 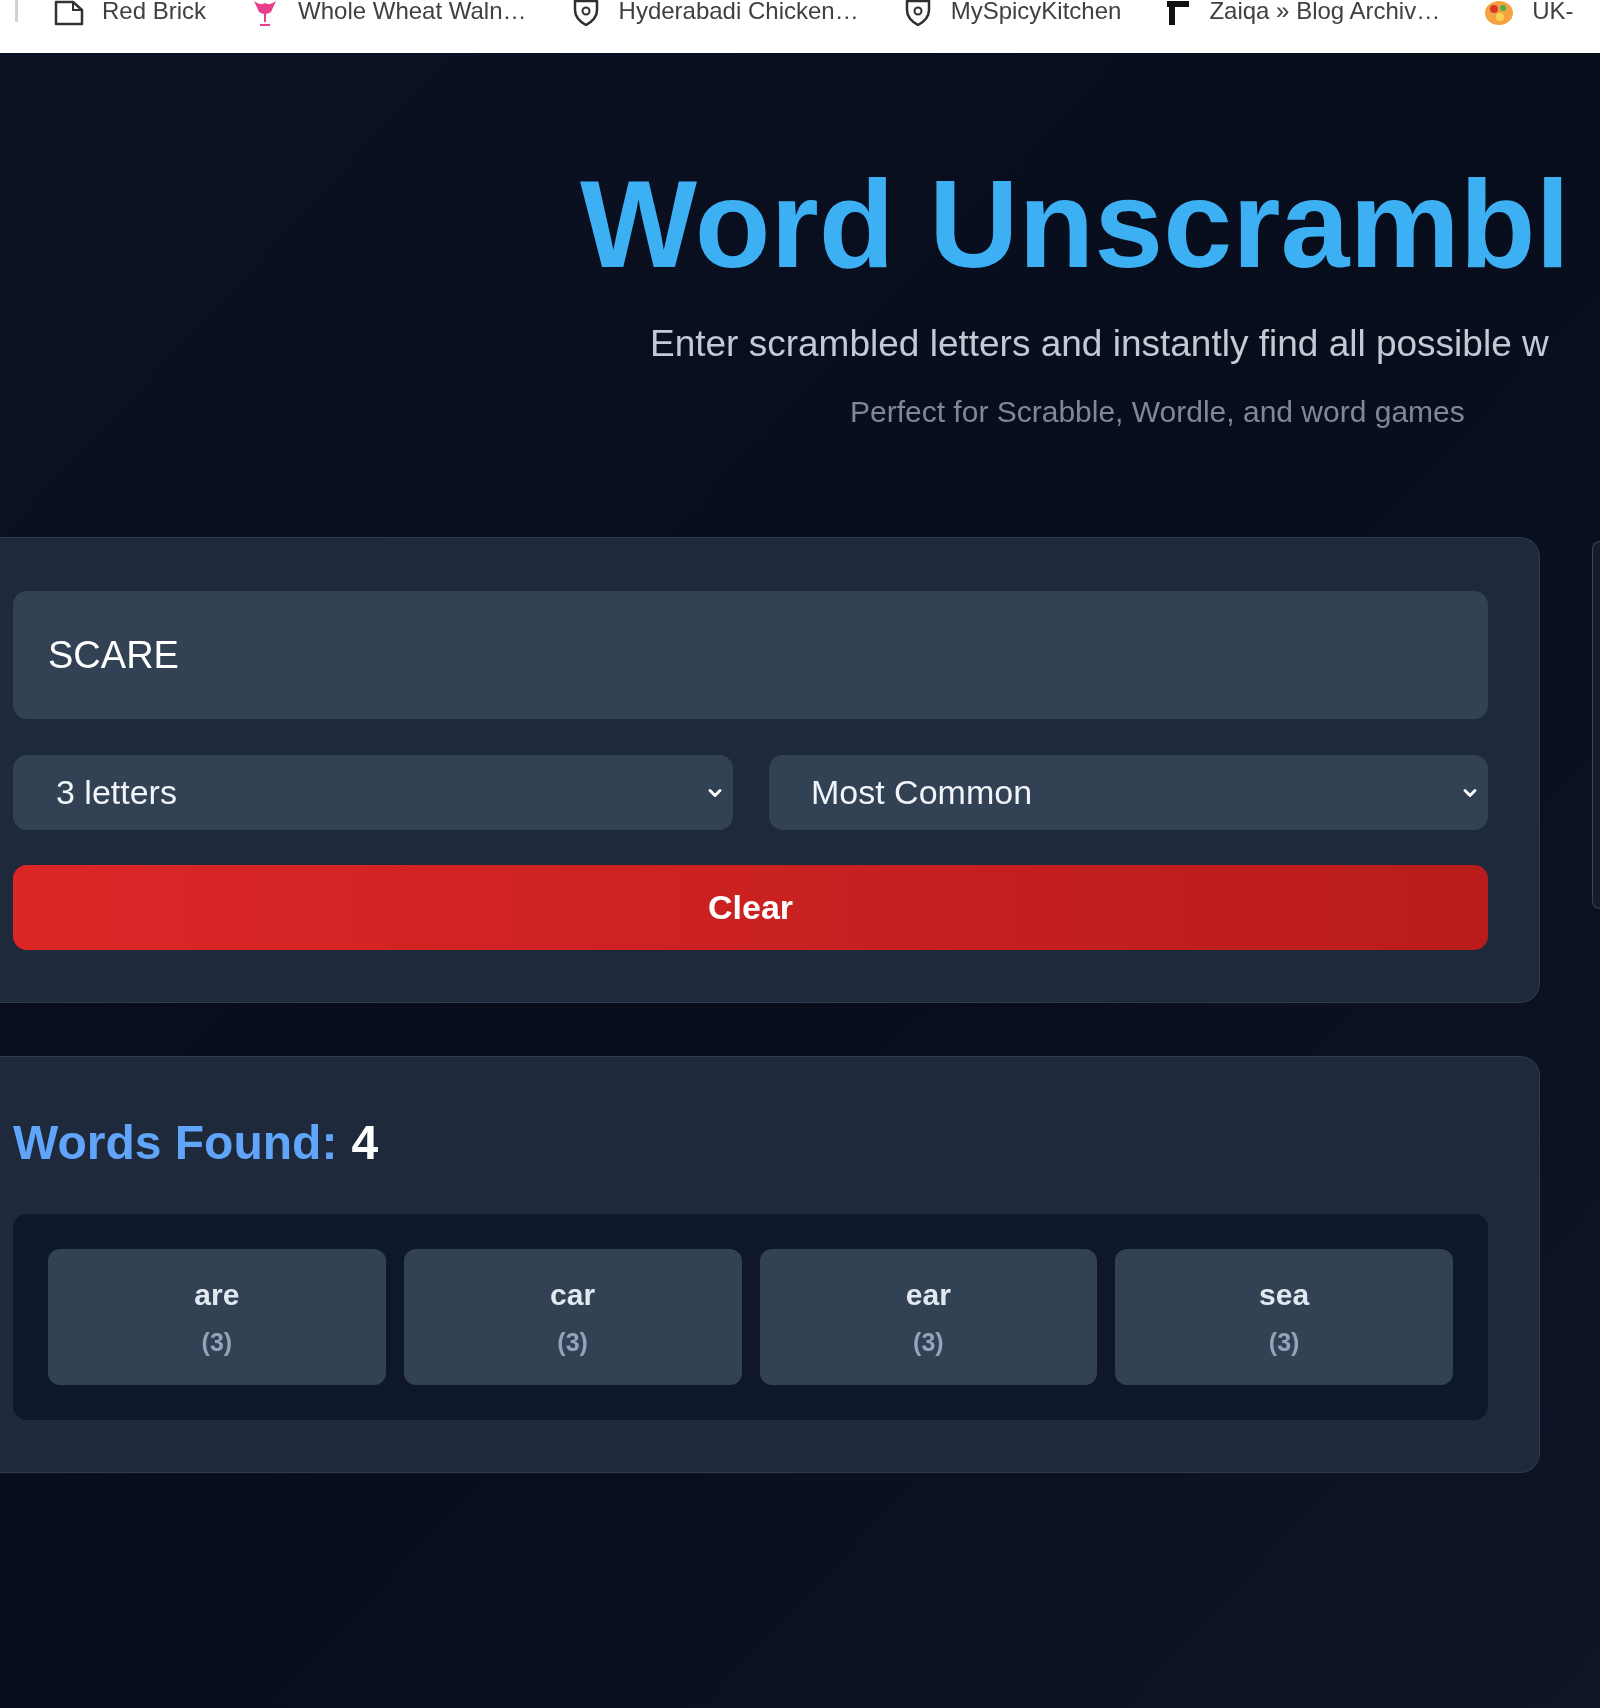 What do you see at coordinates (750, 908) in the screenshot?
I see `clear-button: Clear` at bounding box center [750, 908].